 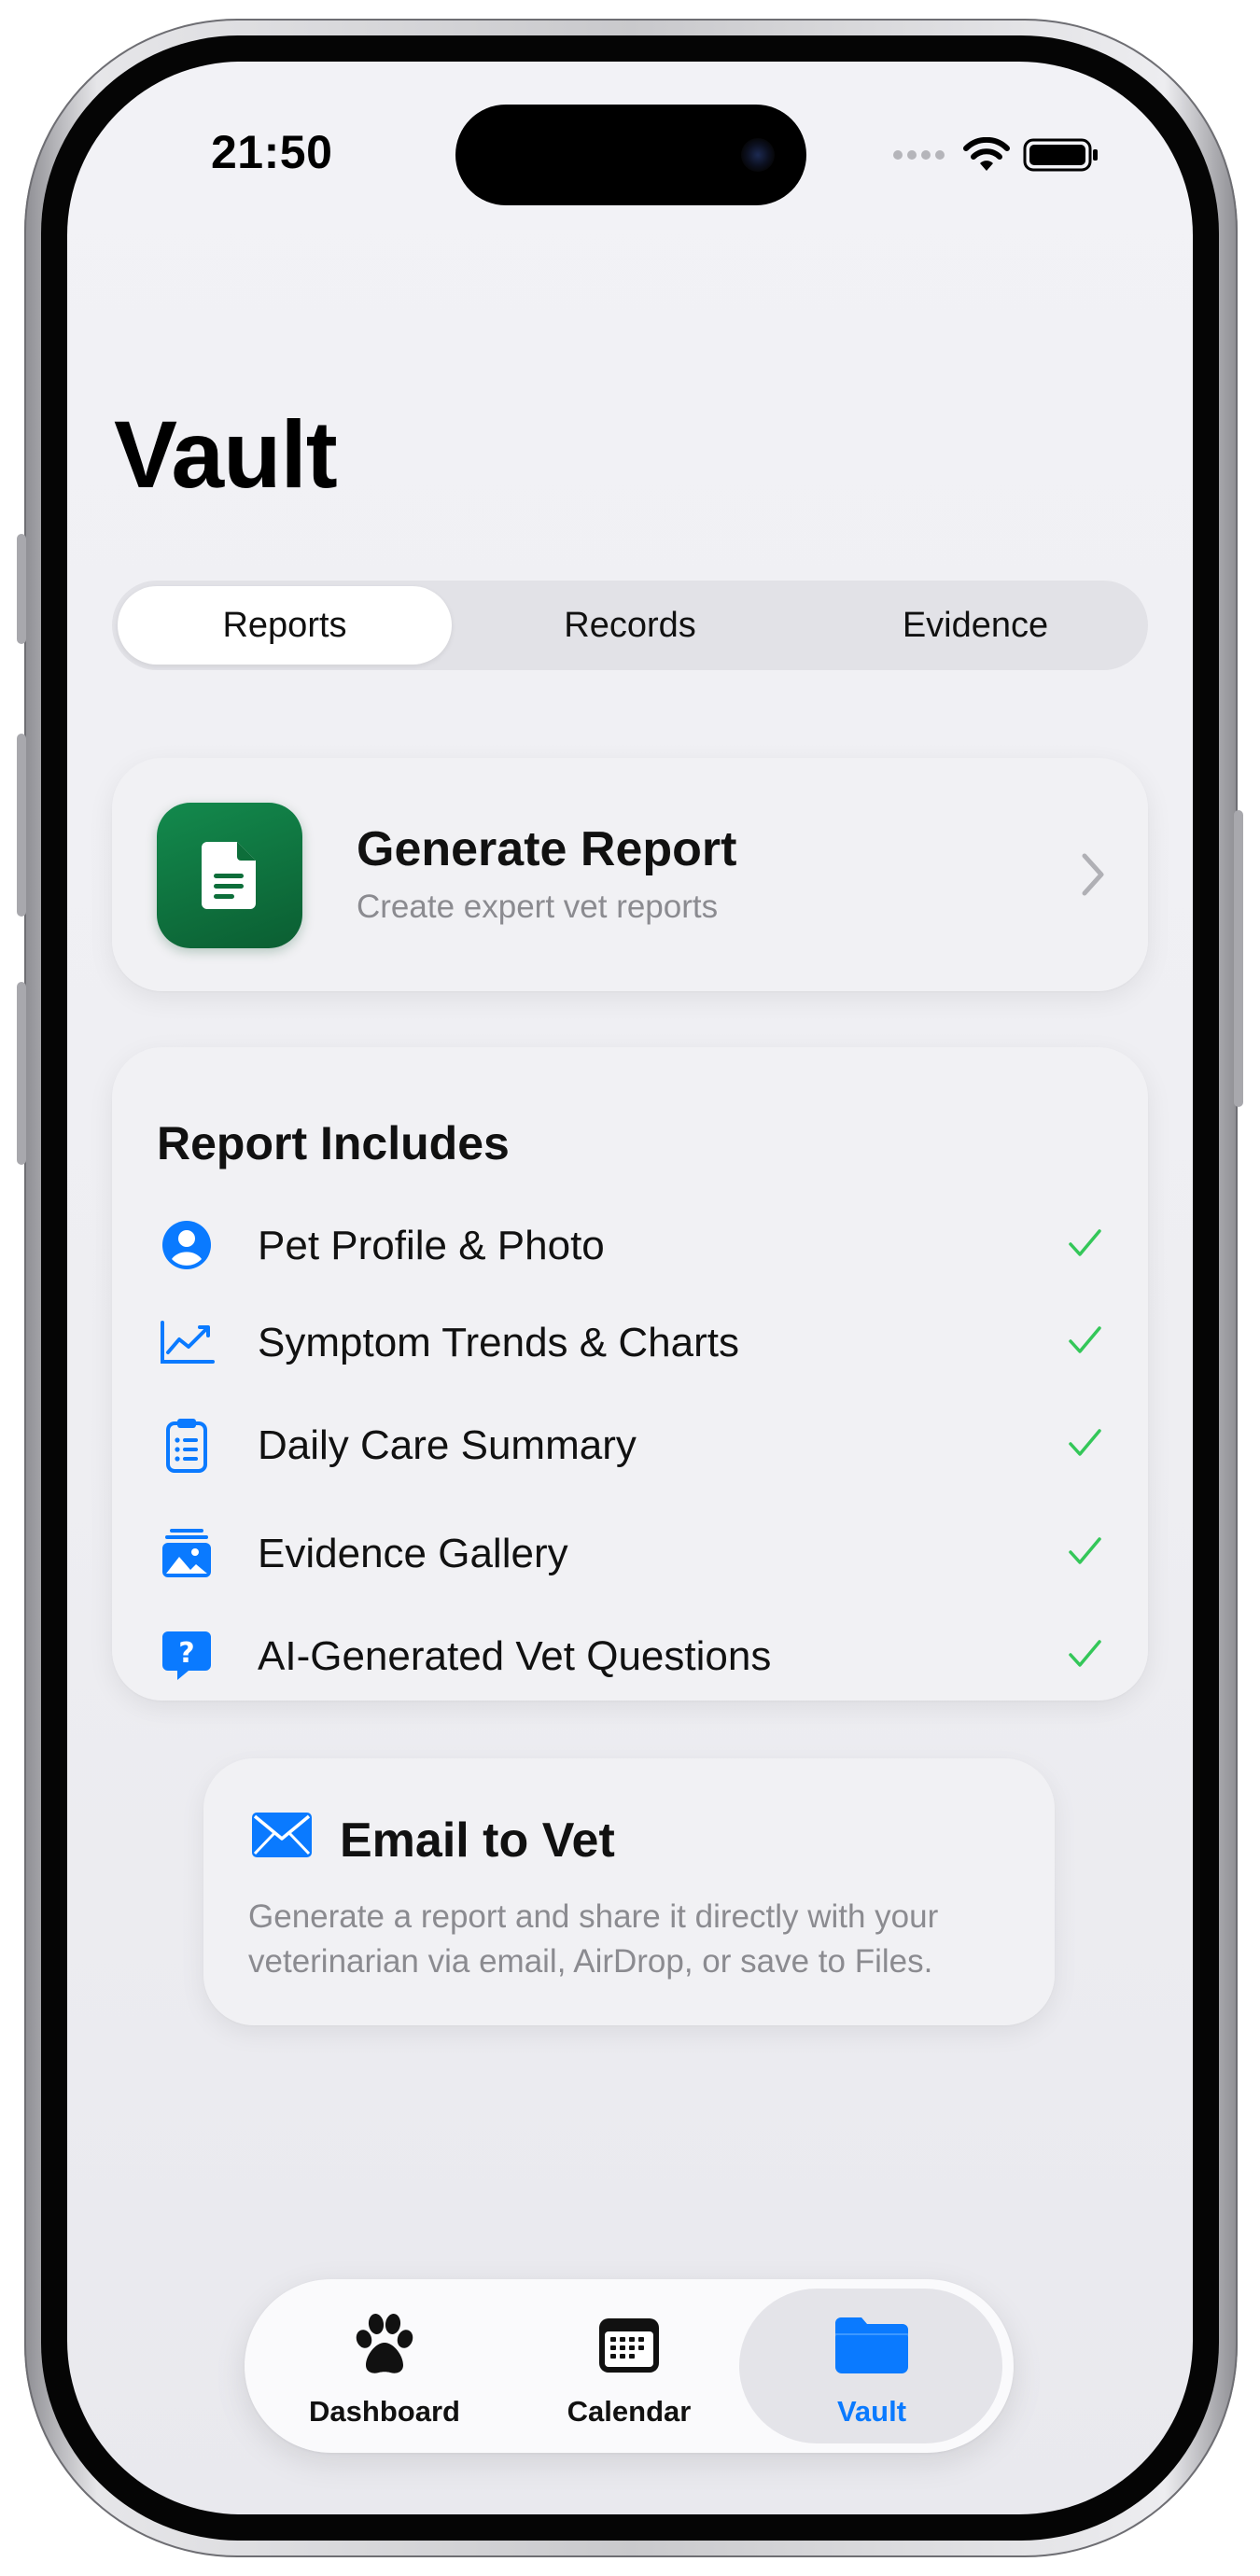 I want to click on list-item: Evidence Gallery, so click(x=630, y=1553).